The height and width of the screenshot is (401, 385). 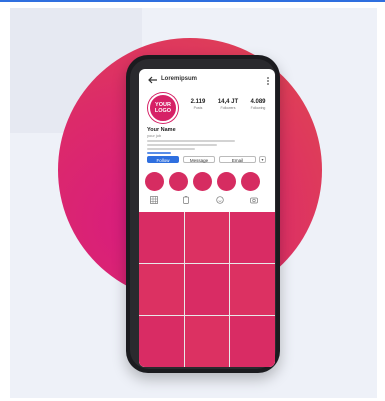 What do you see at coordinates (254, 200) in the screenshot?
I see `camera-icon` at bounding box center [254, 200].